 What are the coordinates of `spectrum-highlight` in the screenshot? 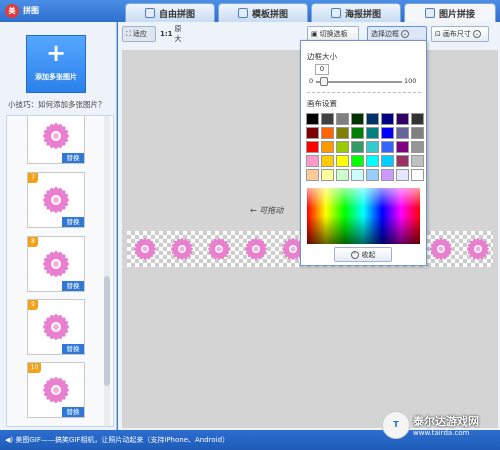 It's located at (363, 198).